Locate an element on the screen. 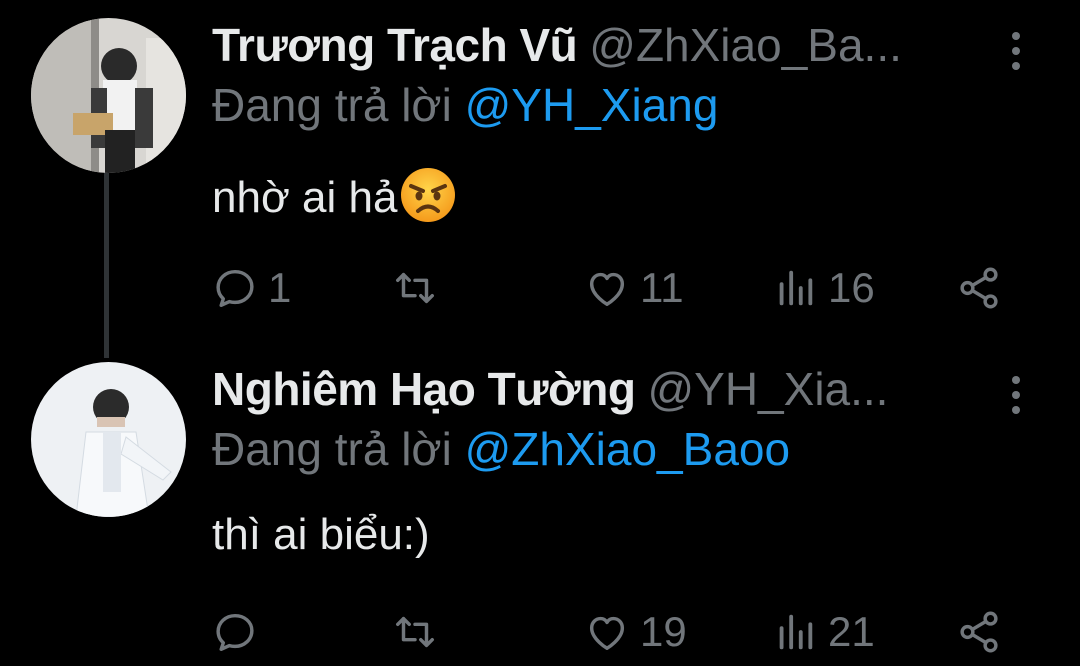 The image size is (1080, 666). reply-button: 1 is located at coordinates (251, 288).